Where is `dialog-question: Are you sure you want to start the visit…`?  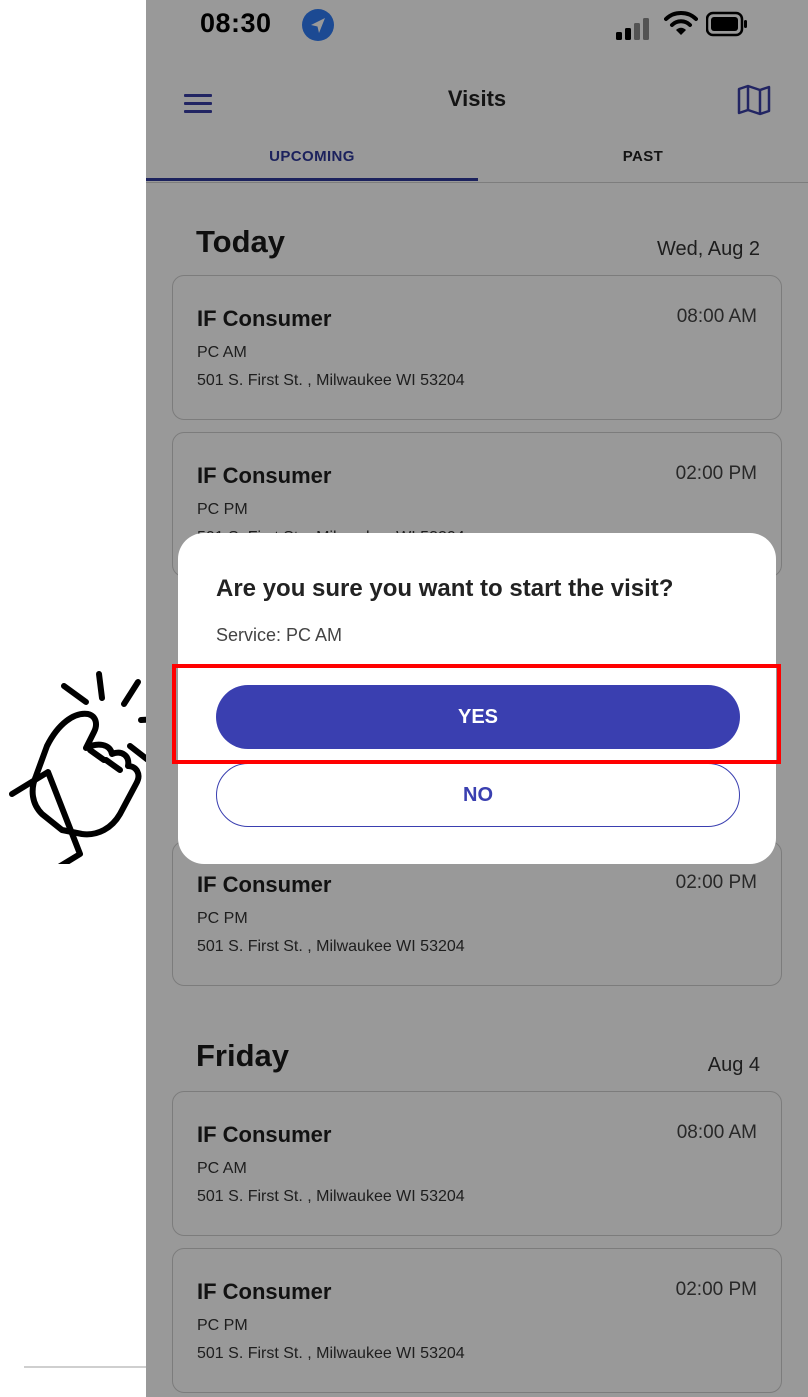
dialog-question: Are you sure you want to start the visit… is located at coordinates (445, 588).